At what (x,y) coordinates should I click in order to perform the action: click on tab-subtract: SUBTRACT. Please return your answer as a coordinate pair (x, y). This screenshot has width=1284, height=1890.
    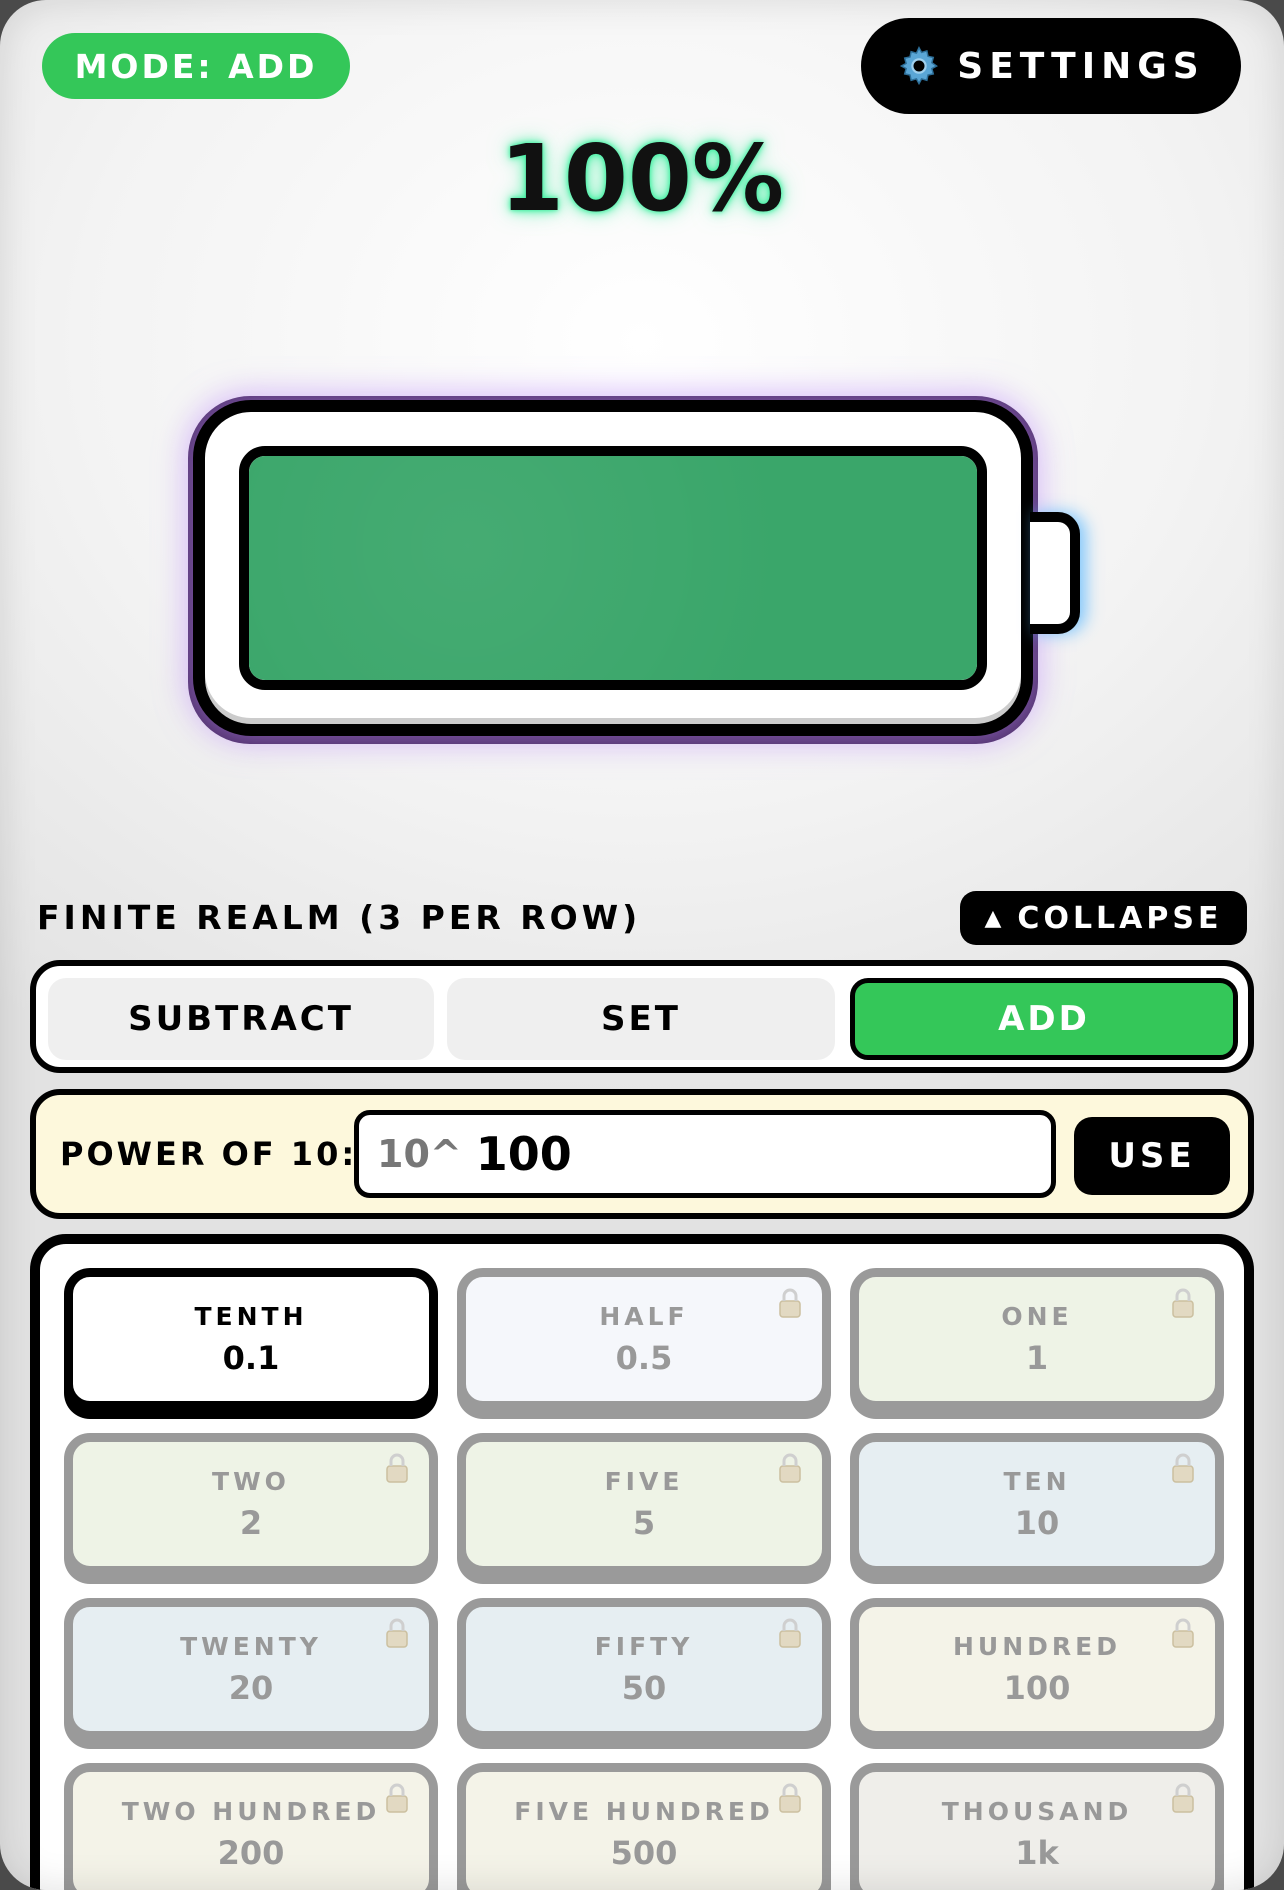
    Looking at the image, I should click on (241, 1019).